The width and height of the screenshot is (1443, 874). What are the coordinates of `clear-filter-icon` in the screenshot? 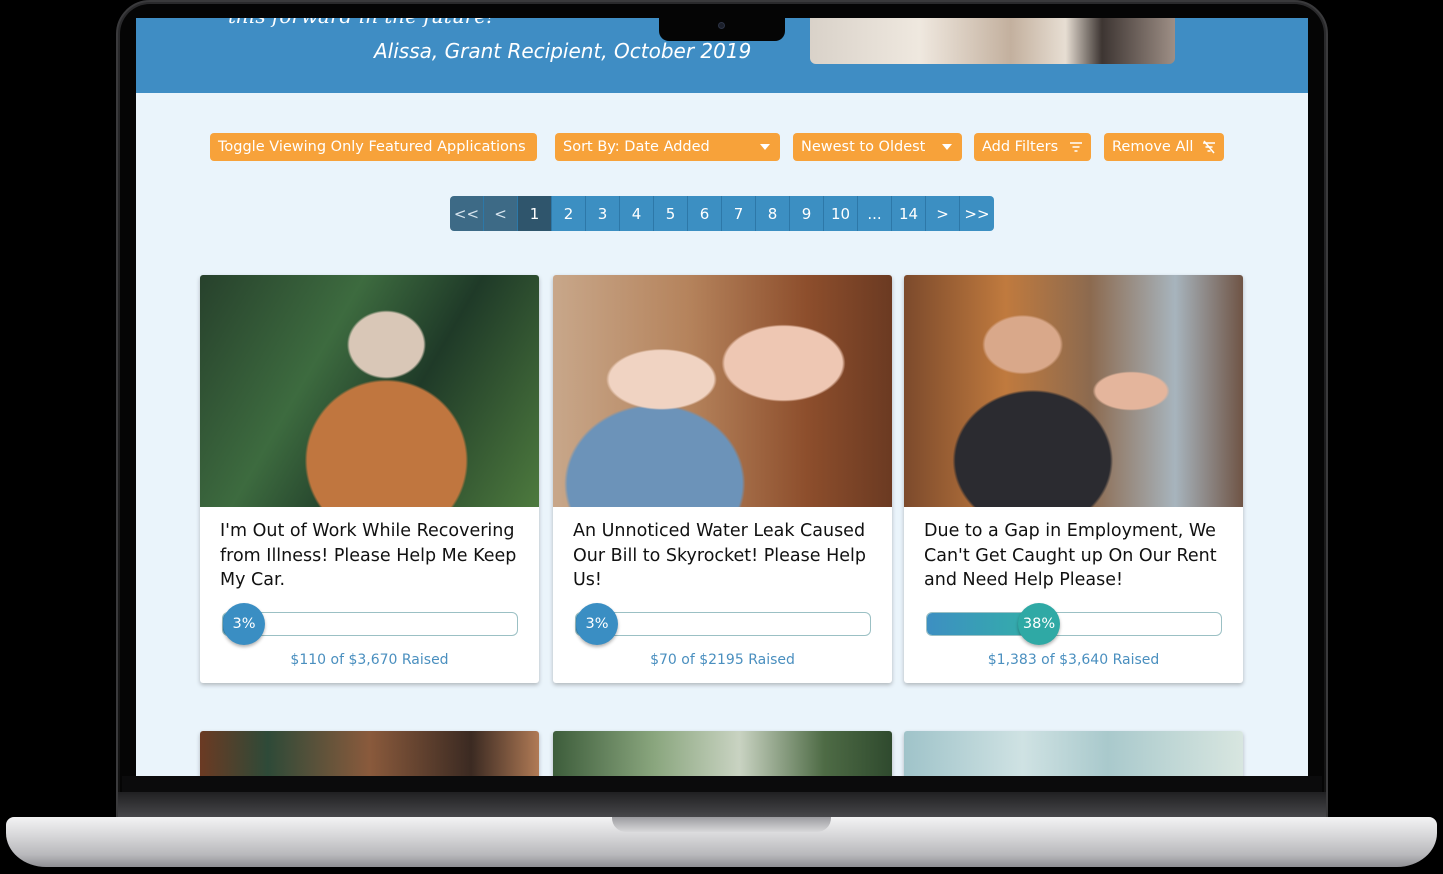 It's located at (1209, 147).